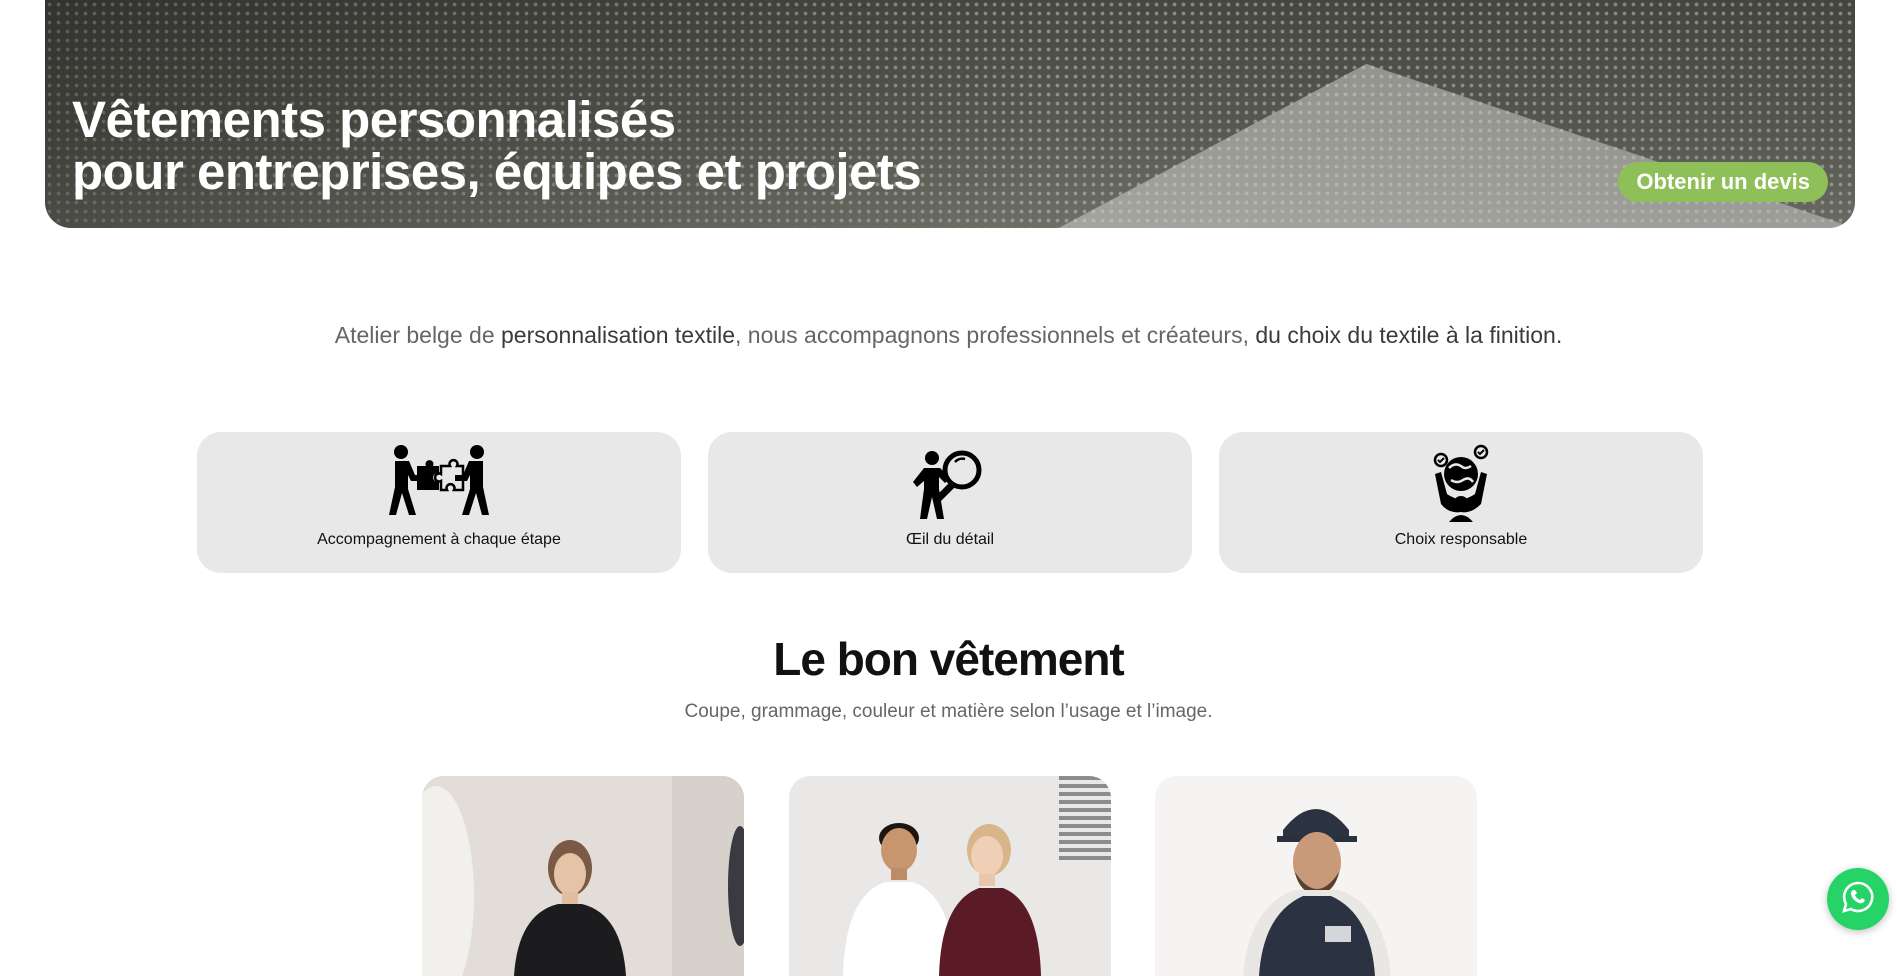 Image resolution: width=1897 pixels, height=976 pixels. I want to click on section-title: Le bon vêtement, so click(949, 659).